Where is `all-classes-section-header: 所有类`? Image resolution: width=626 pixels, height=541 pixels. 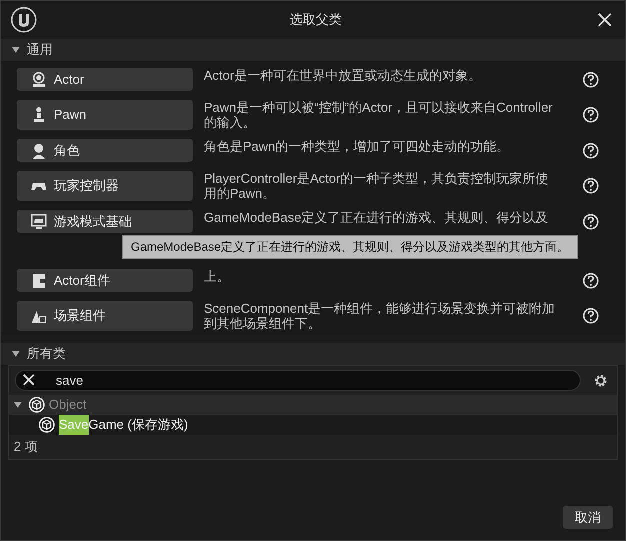
all-classes-section-header: 所有类 is located at coordinates (38, 354).